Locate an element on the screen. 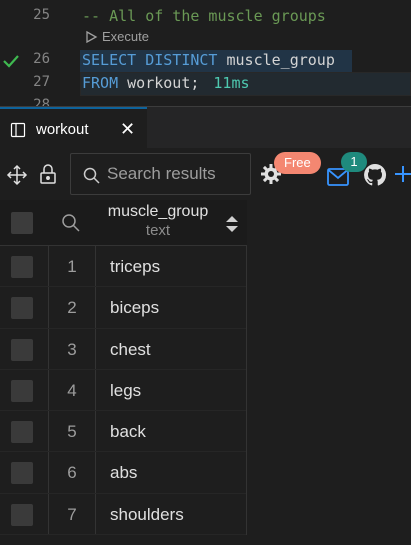 Image resolution: width=411 pixels, height=545 pixels. editor-line-25: 25 -- All of the muscle groups is located at coordinates (205, 16).